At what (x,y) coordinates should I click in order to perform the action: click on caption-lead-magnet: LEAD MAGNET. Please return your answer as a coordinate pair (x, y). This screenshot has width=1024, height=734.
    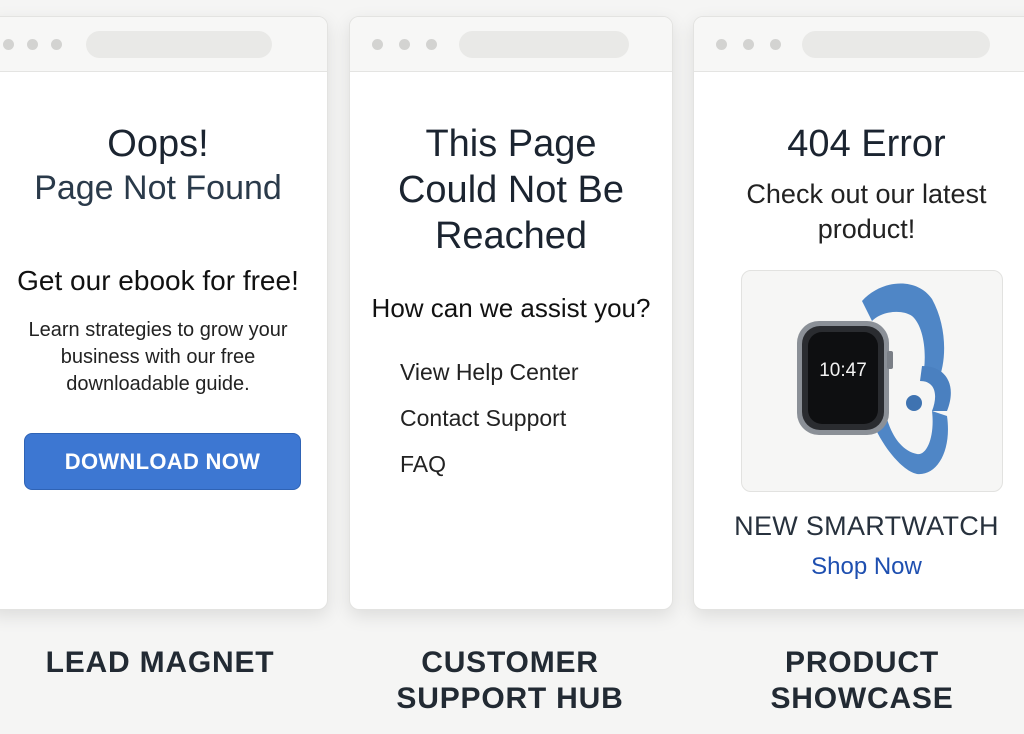
    Looking at the image, I should click on (160, 662).